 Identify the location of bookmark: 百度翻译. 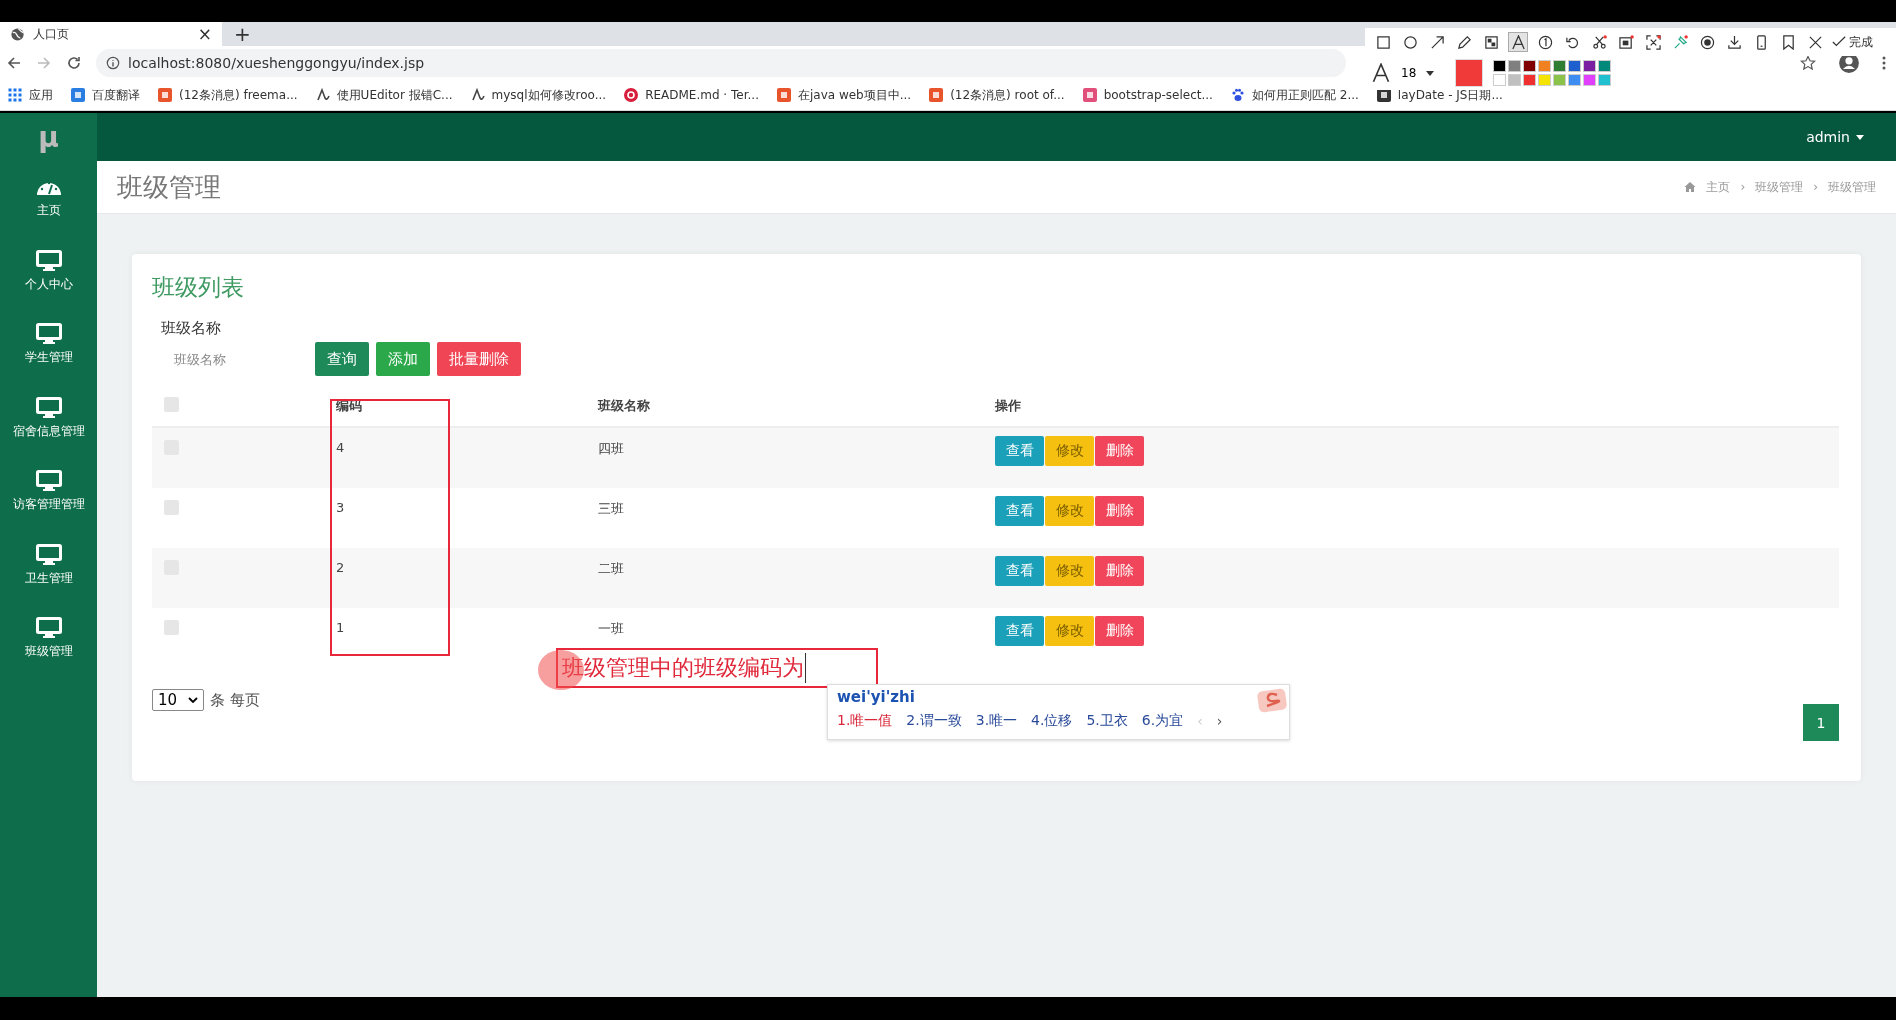
(105, 95).